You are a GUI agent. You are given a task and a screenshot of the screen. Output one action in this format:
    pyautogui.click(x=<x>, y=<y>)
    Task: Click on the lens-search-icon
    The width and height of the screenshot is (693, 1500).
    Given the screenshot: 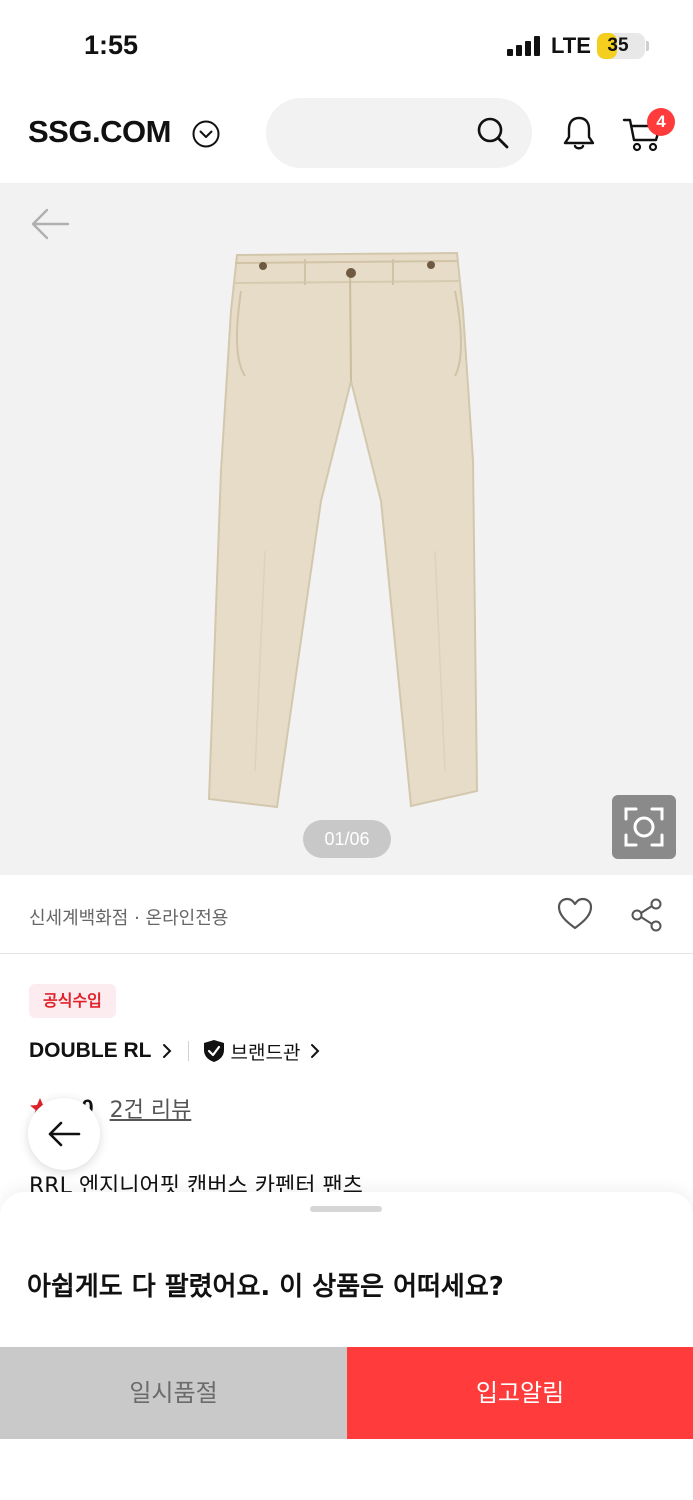 What is the action you would take?
    pyautogui.click(x=644, y=827)
    